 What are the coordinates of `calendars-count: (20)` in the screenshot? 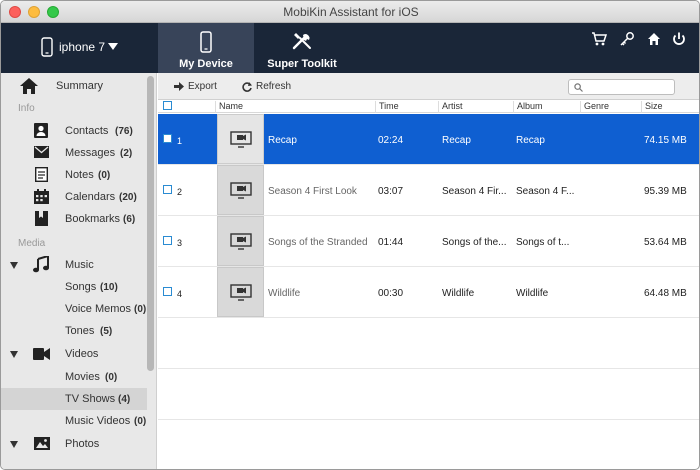 It's located at (128, 197).